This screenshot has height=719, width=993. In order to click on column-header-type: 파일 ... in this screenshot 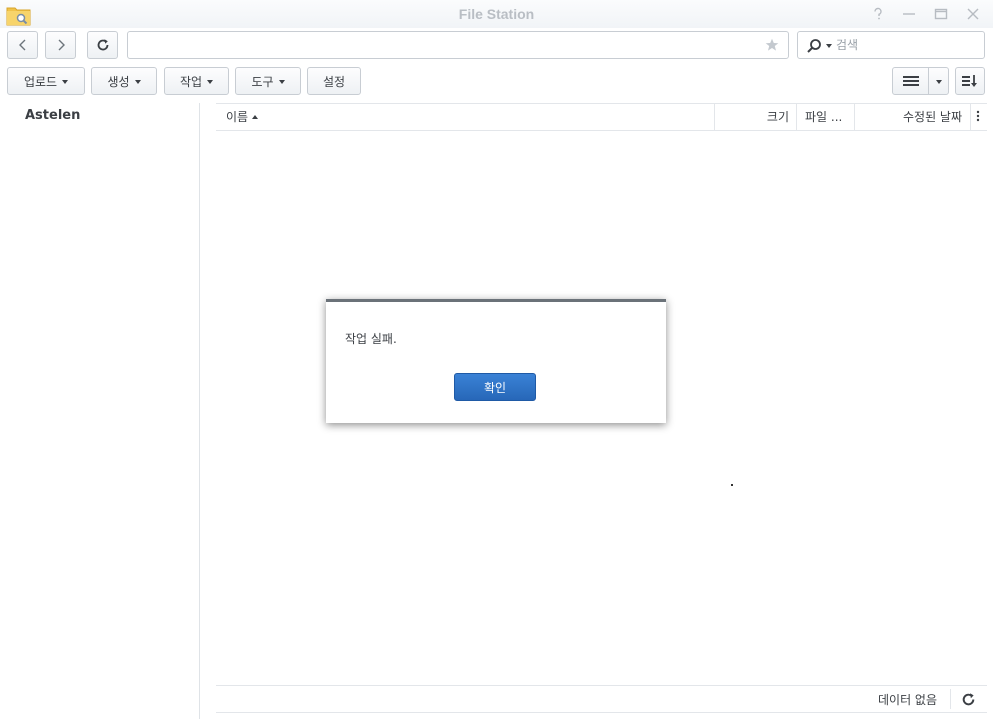, I will do `click(830, 117)`.